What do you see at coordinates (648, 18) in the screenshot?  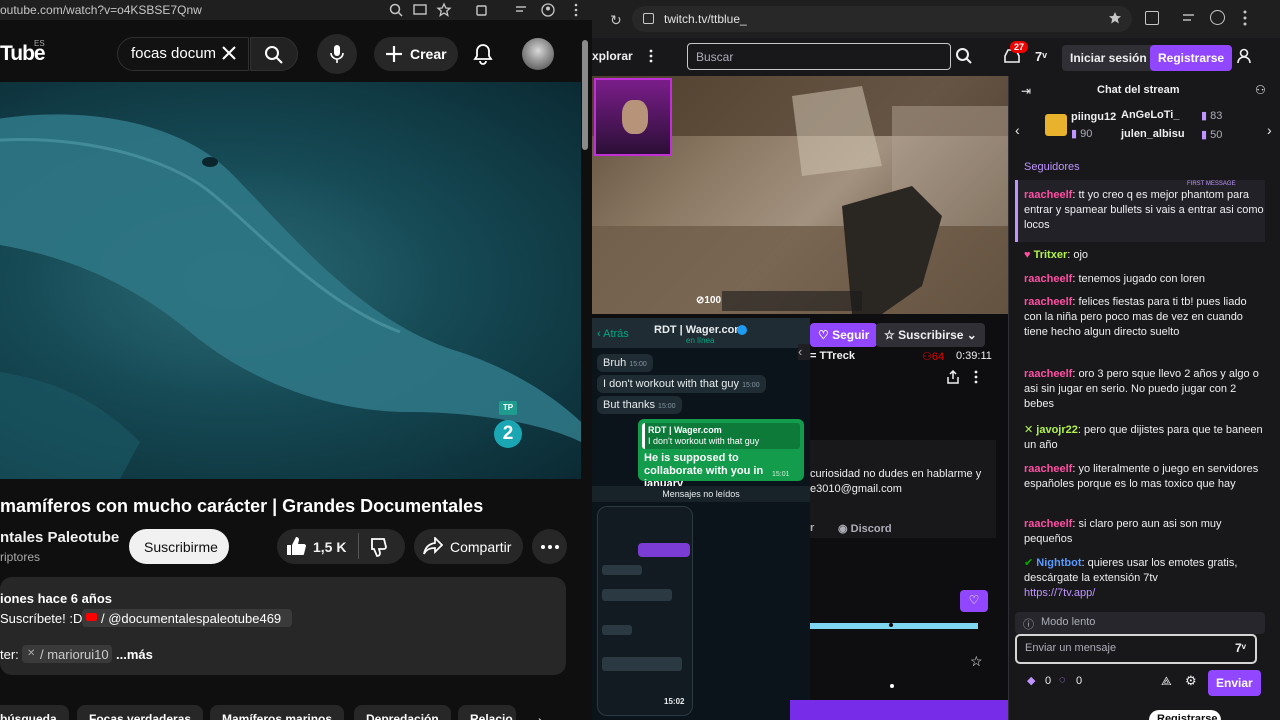 I see `site-info-icon` at bounding box center [648, 18].